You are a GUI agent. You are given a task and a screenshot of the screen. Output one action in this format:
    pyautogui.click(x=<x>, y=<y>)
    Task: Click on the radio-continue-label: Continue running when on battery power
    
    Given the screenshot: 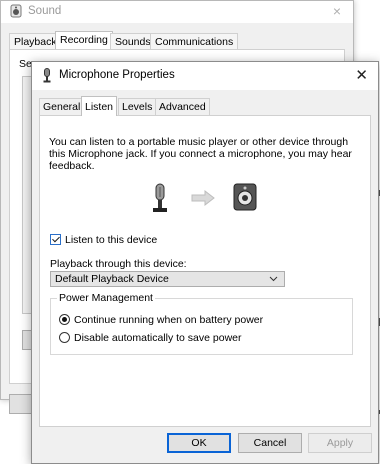 What is the action you would take?
    pyautogui.click(x=169, y=320)
    